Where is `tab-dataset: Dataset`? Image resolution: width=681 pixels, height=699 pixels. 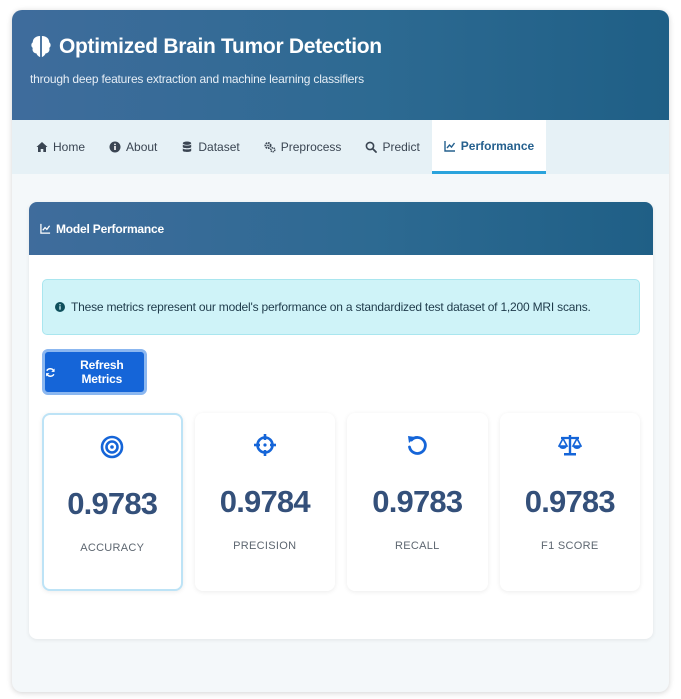 tab-dataset: Dataset is located at coordinates (210, 147).